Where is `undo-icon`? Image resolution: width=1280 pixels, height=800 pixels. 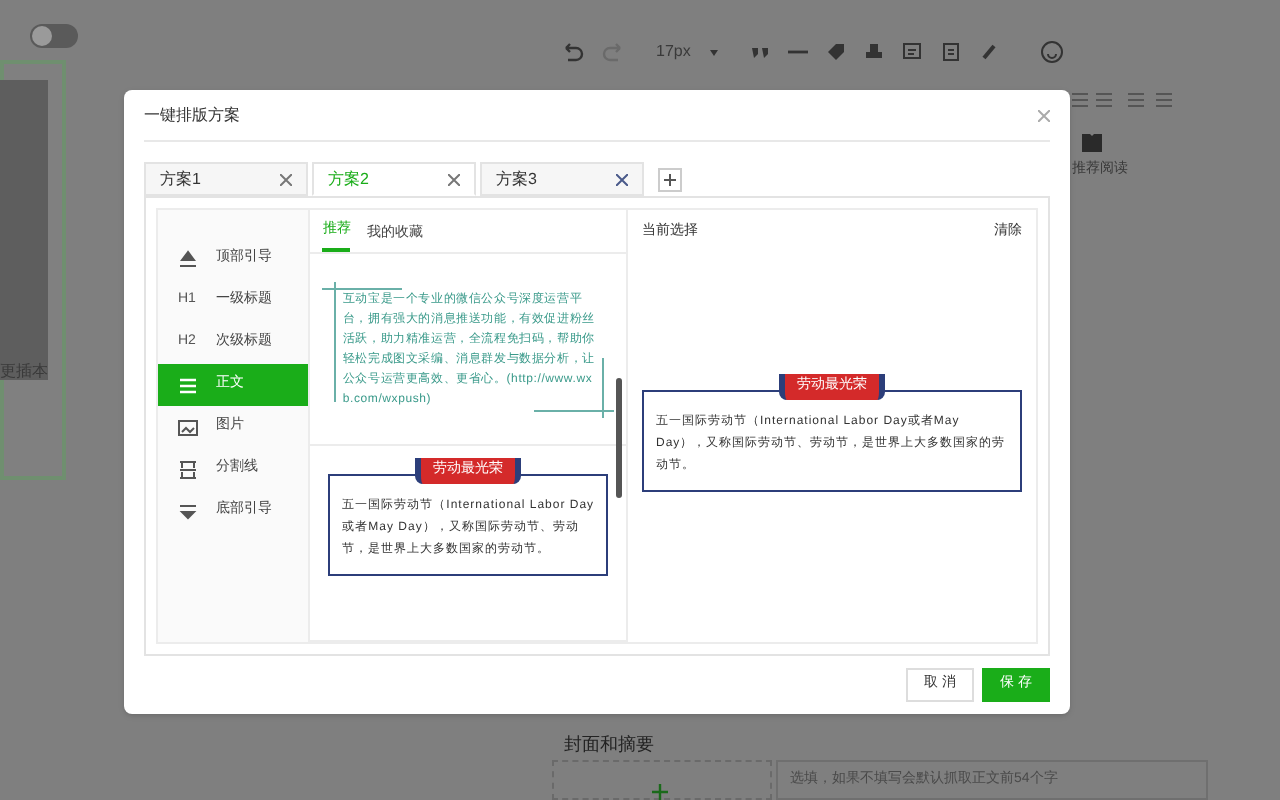
undo-icon is located at coordinates (572, 52).